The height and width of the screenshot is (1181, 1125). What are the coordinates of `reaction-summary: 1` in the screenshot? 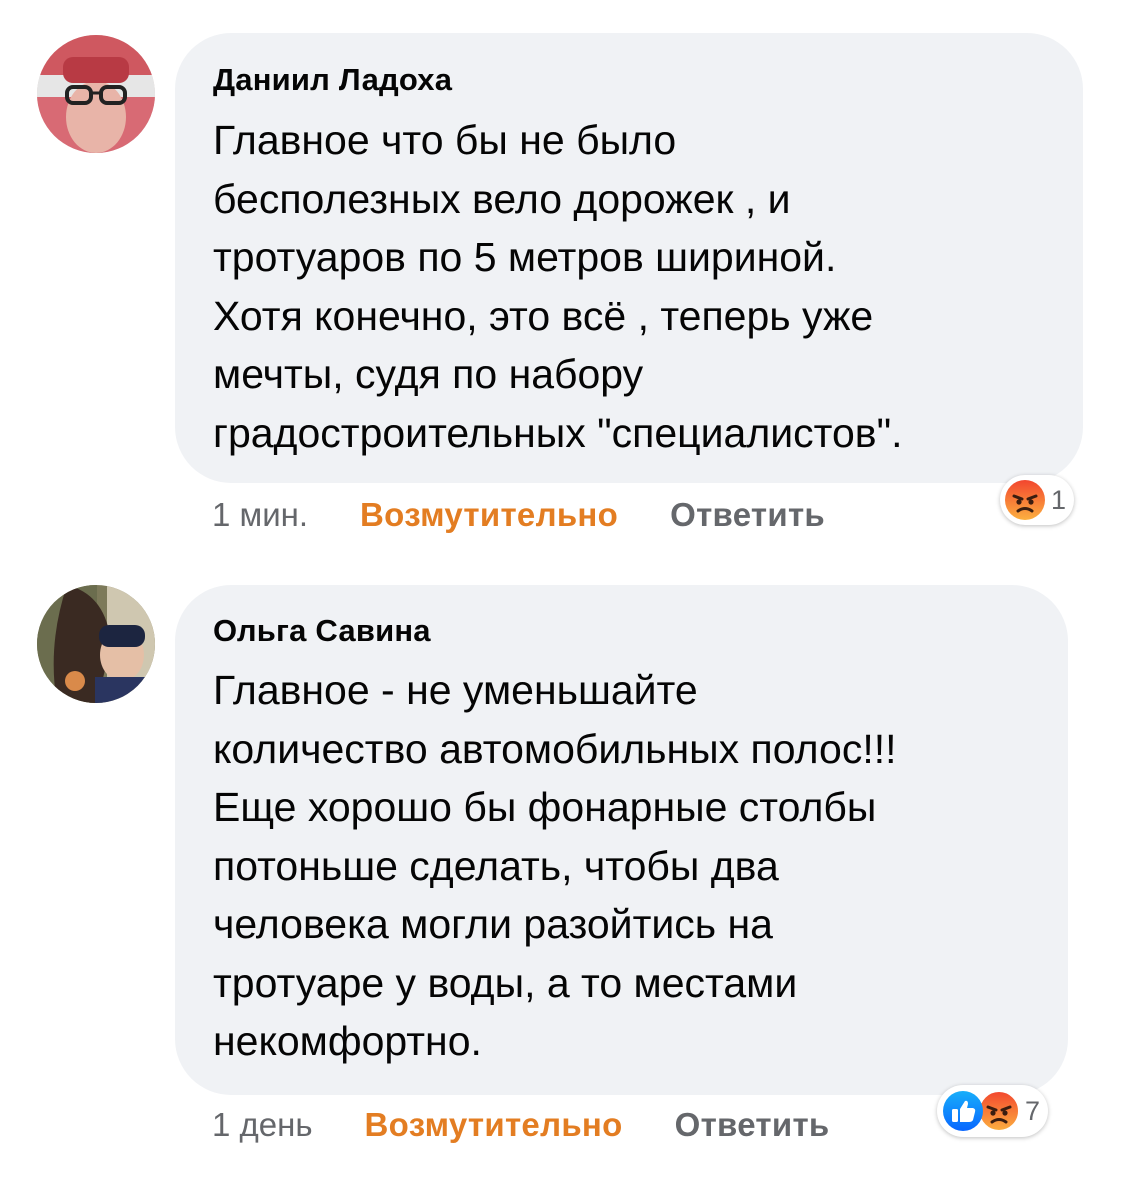 It's located at (1037, 500).